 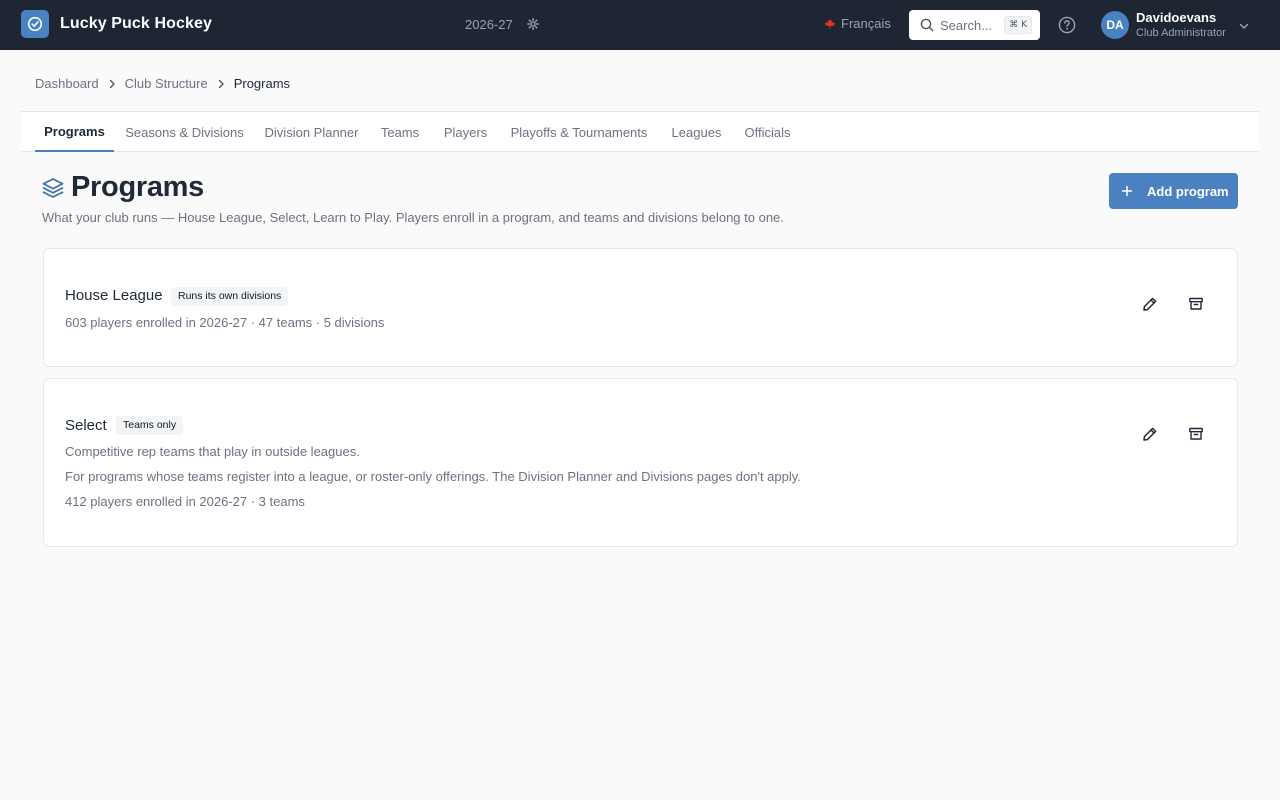 What do you see at coordinates (1066, 24) in the screenshot?
I see `help-icon` at bounding box center [1066, 24].